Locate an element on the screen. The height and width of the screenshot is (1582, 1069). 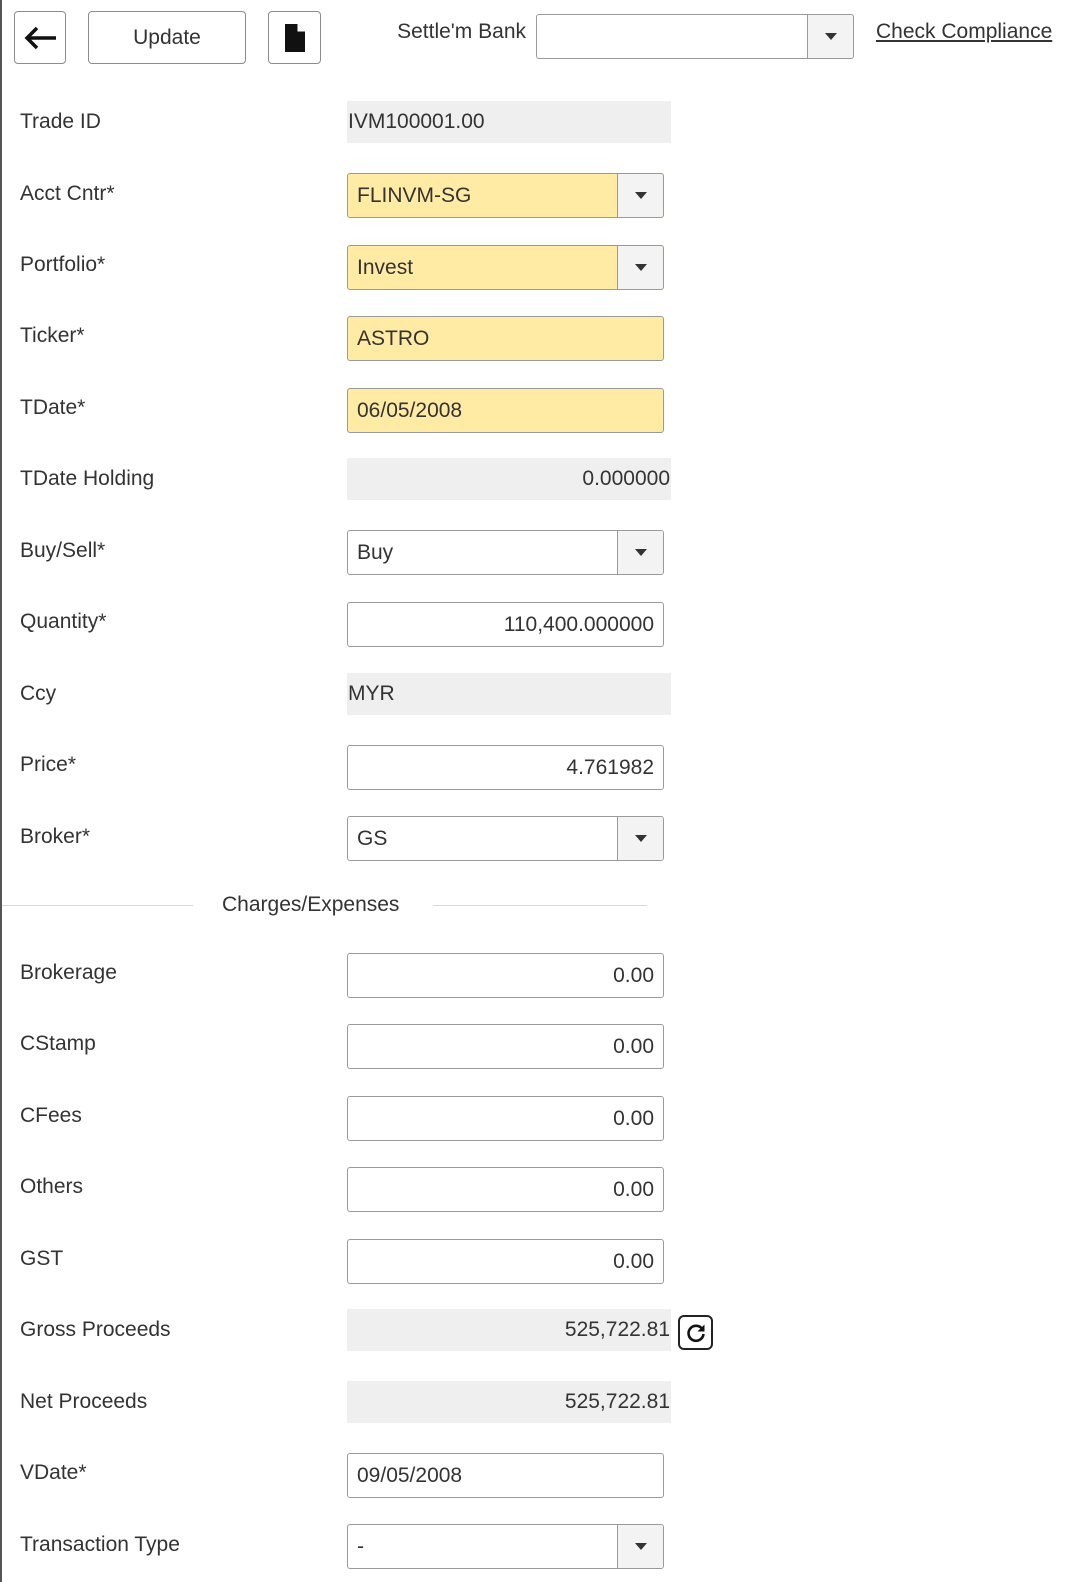
gross-proceeds-label: Gross Proceeds is located at coordinates (95, 1329).